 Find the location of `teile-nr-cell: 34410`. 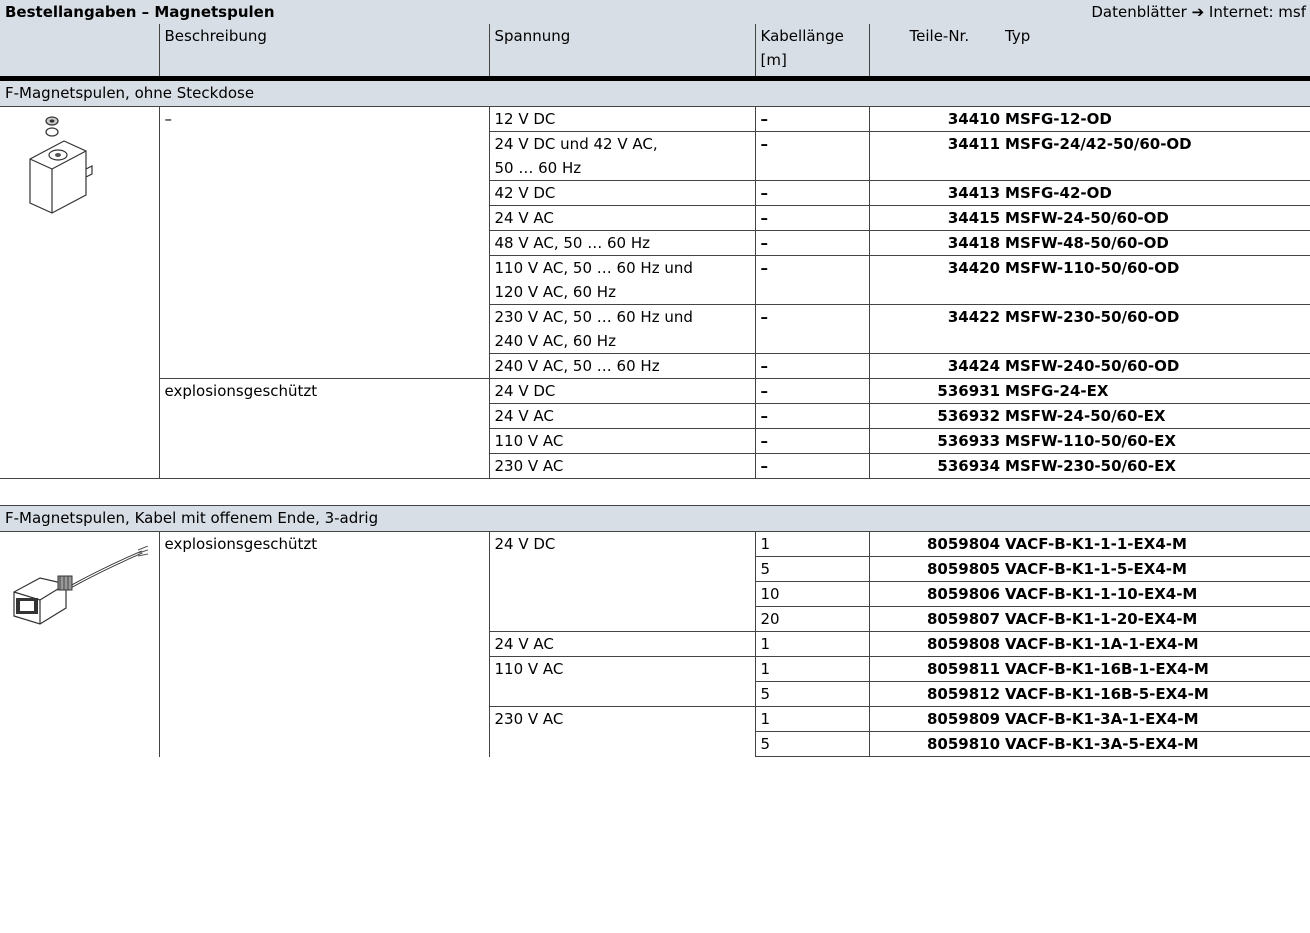

teile-nr-cell: 34410 is located at coordinates (935, 119).